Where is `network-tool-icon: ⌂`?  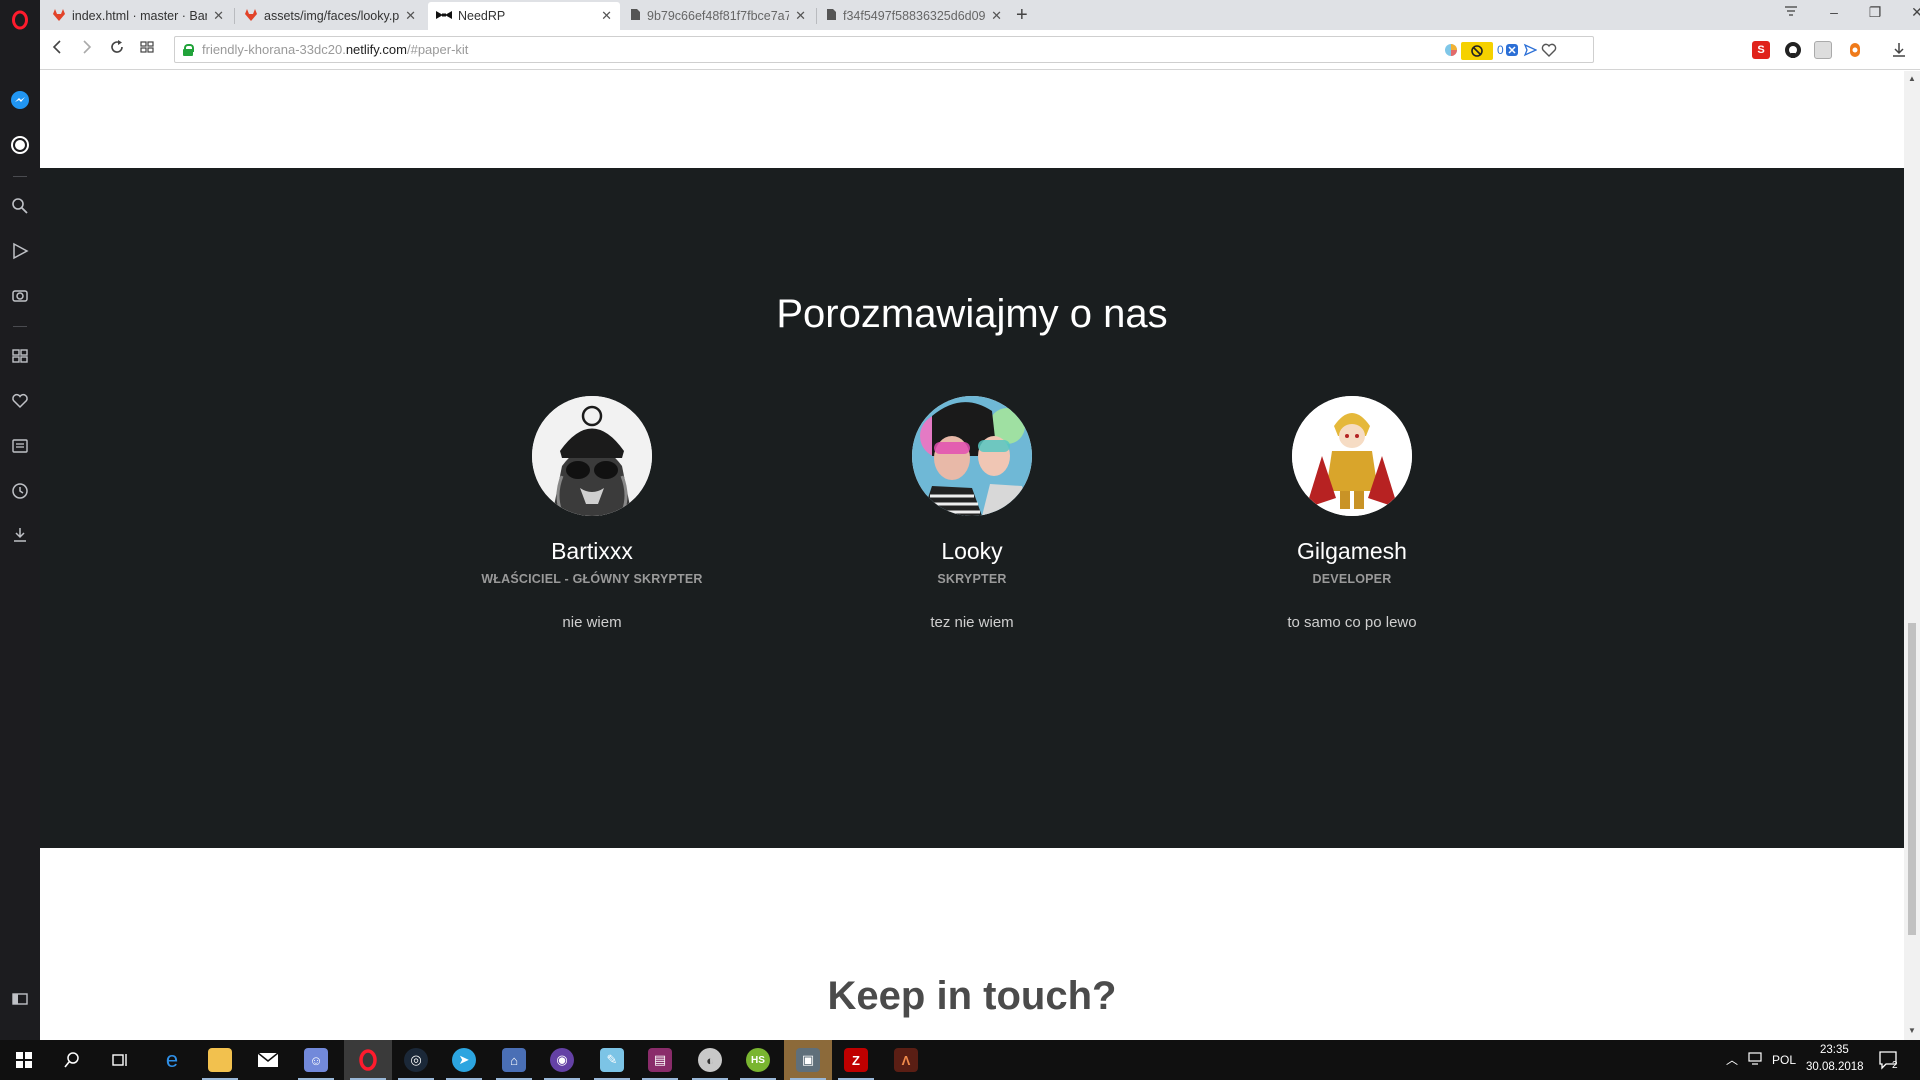 network-tool-icon: ⌂ is located at coordinates (514, 1060).